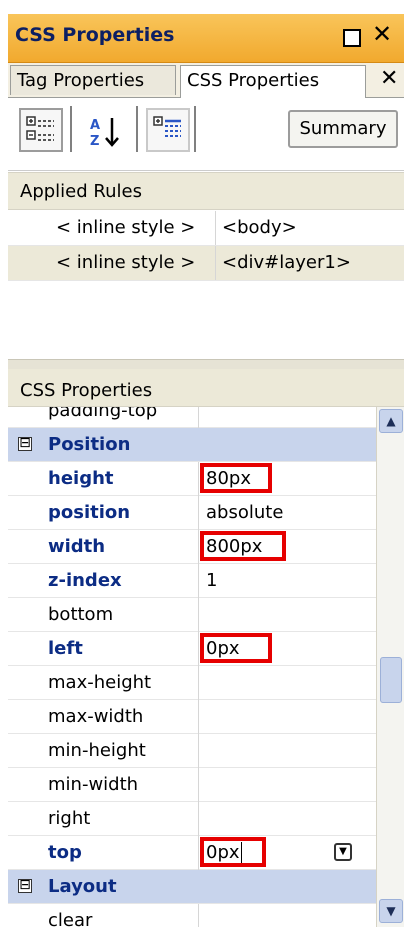 This screenshot has width=408, height=927. Describe the element at coordinates (192, 785) in the screenshot. I see `property-row-min-width: min-width` at that location.